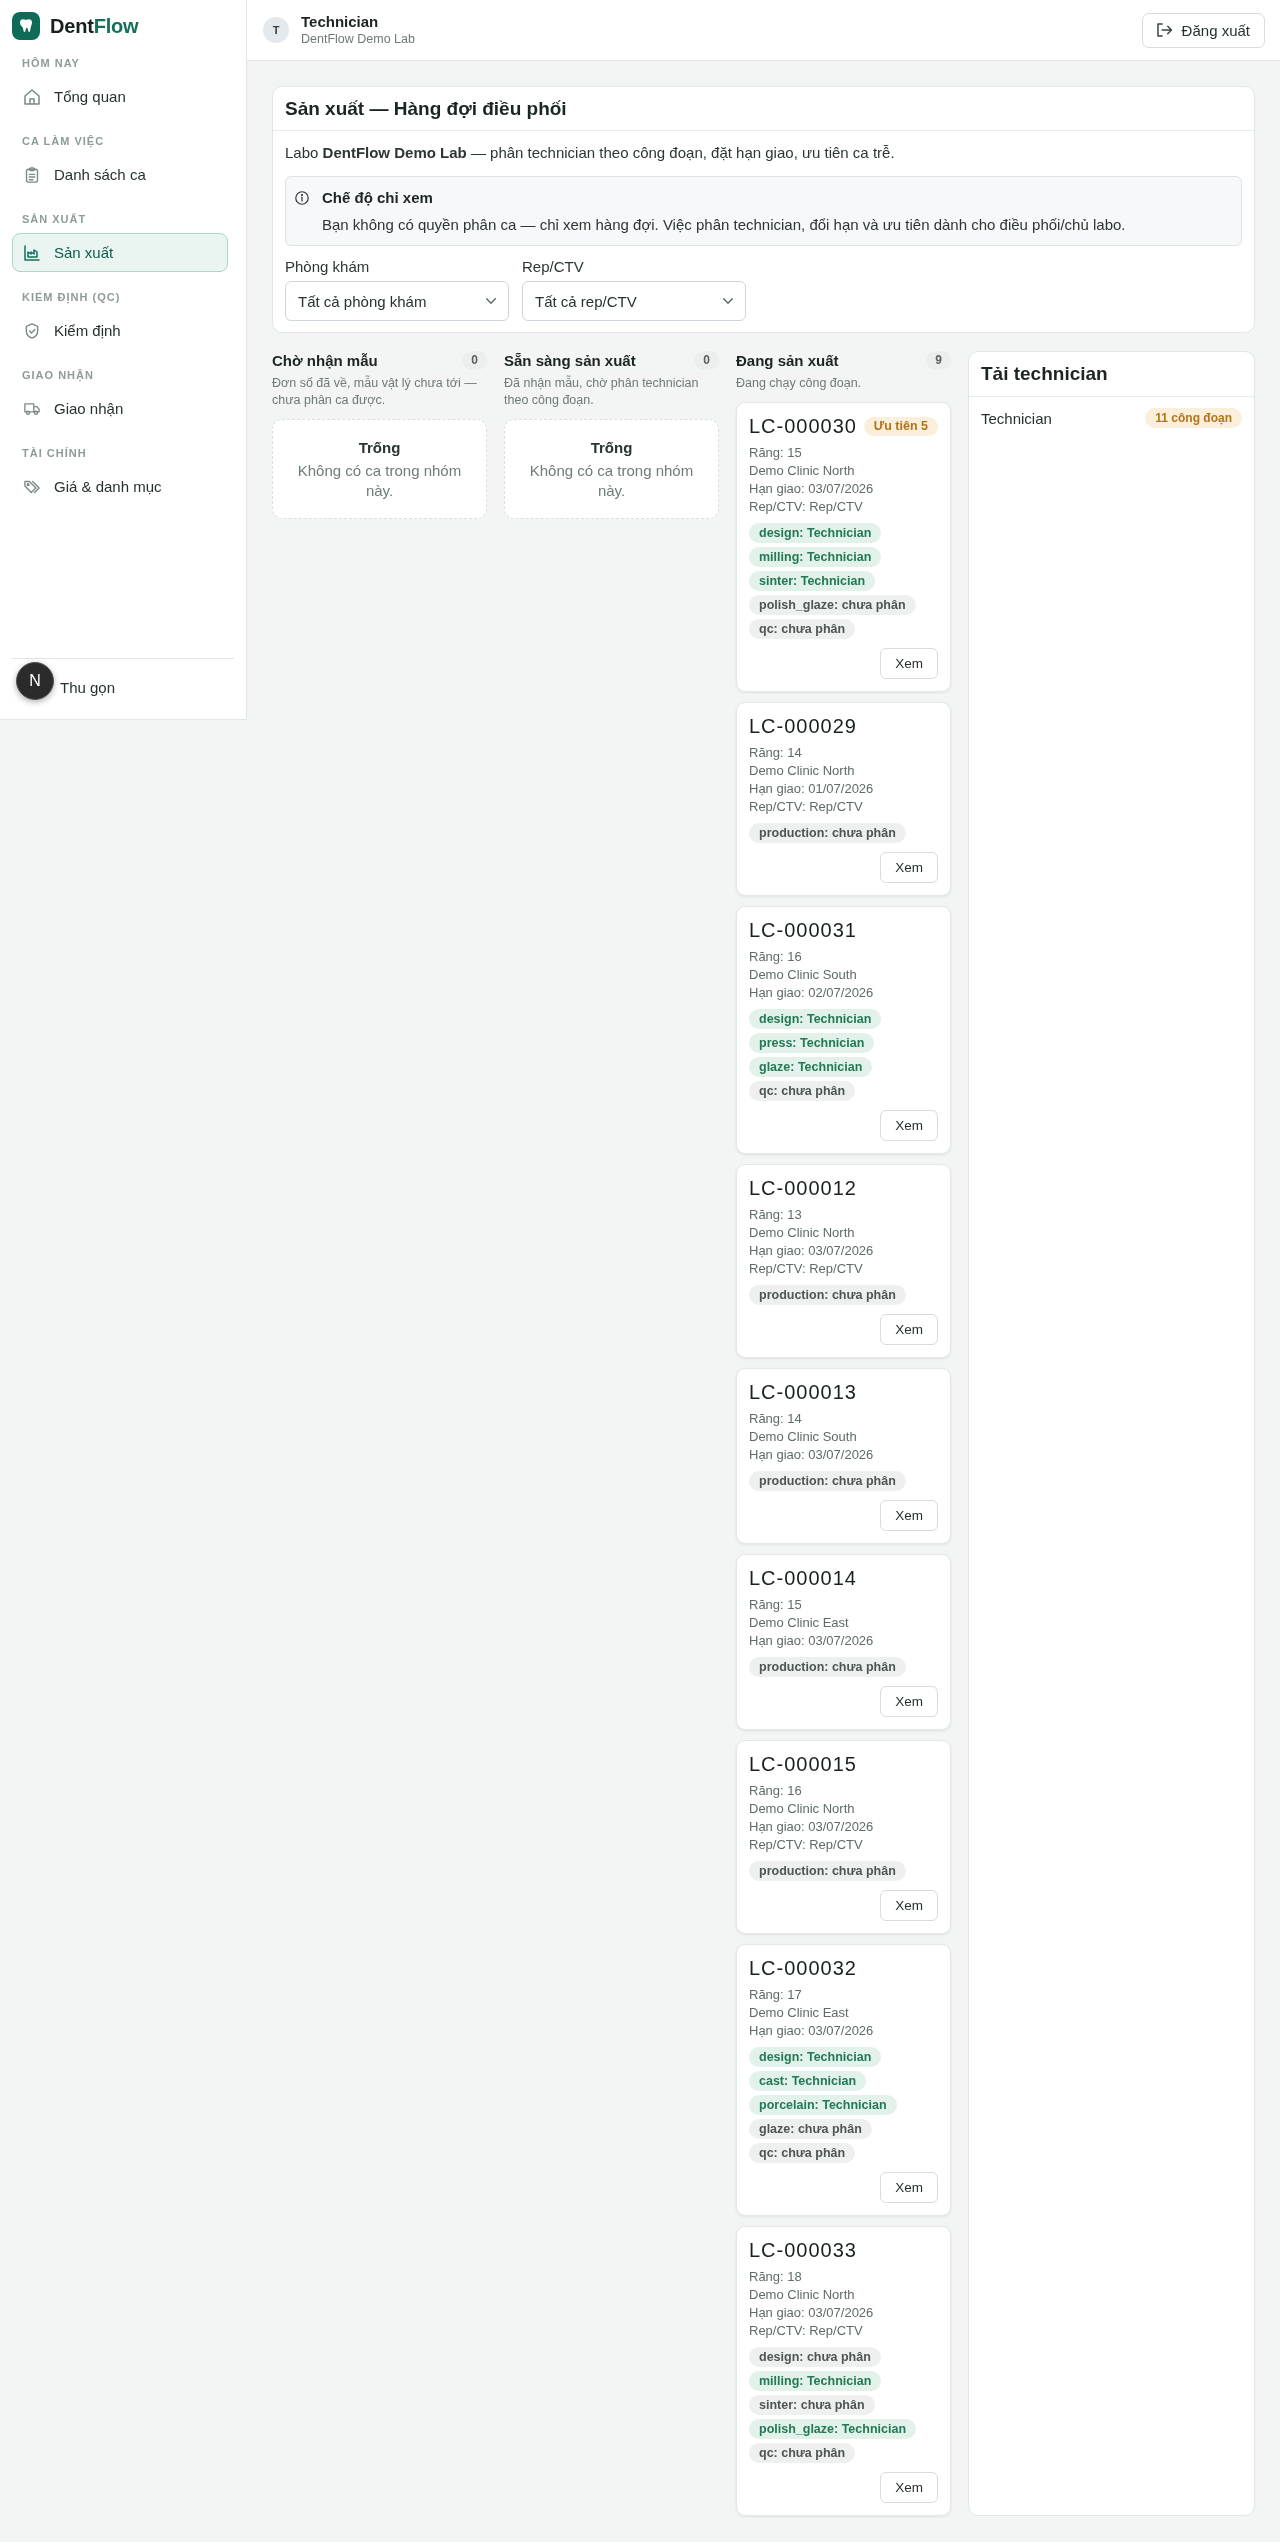  Describe the element at coordinates (88, 687) in the screenshot. I see `collapse-button: Thu gọn` at that location.